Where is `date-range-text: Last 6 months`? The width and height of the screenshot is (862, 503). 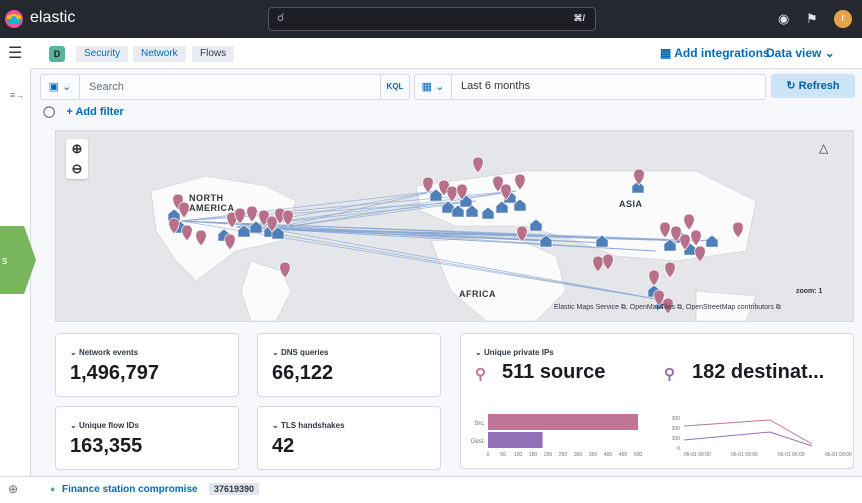 date-range-text: Last 6 months is located at coordinates (495, 86).